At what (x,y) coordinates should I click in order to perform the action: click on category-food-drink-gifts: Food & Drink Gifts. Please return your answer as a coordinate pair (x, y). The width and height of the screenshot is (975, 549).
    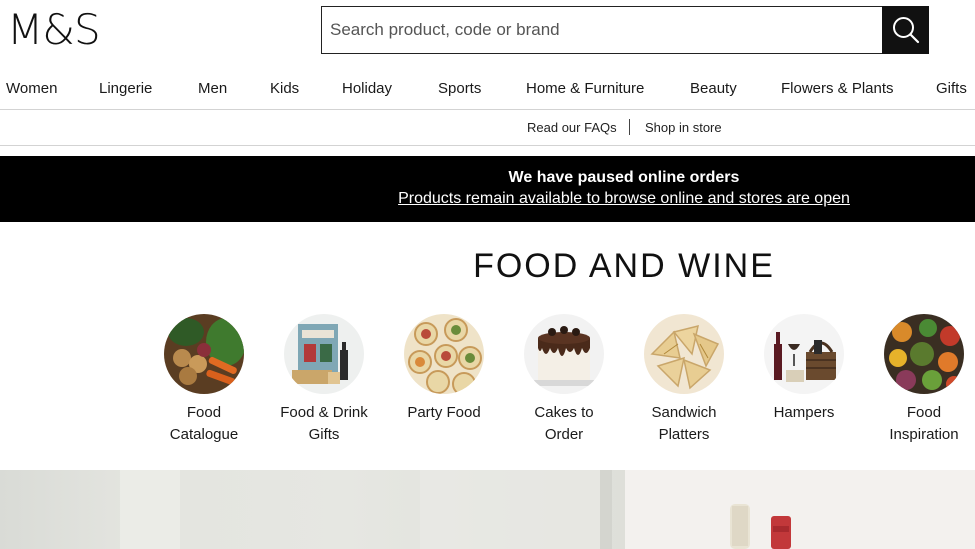
    Looking at the image, I should click on (324, 380).